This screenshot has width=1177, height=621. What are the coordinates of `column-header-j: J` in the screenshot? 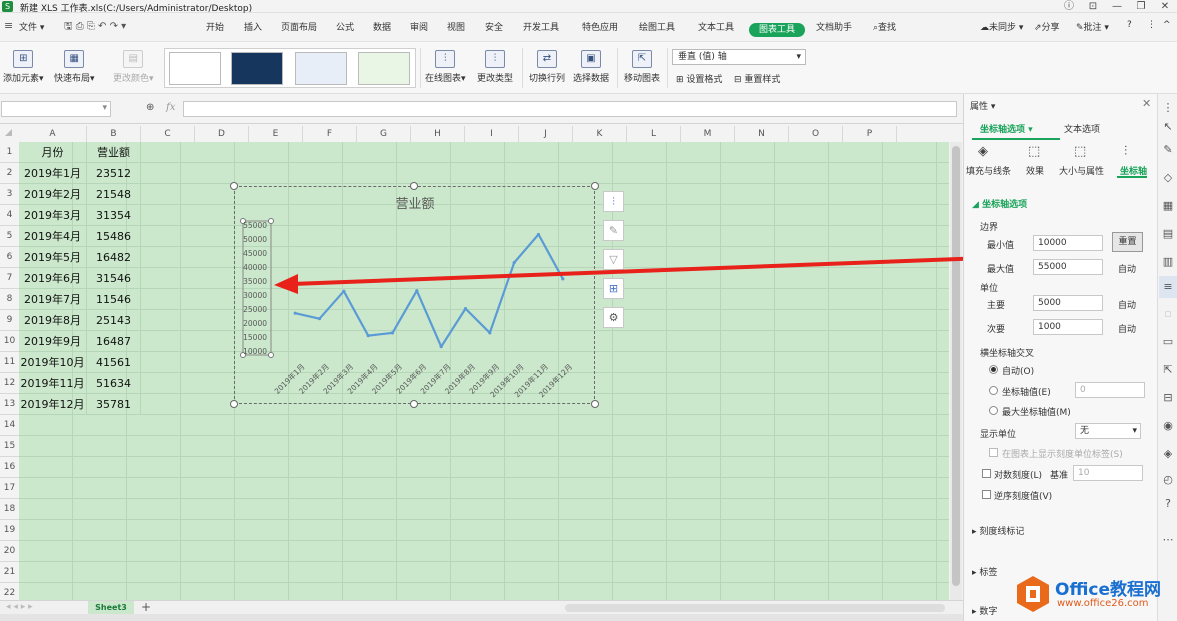 It's located at (546, 134).